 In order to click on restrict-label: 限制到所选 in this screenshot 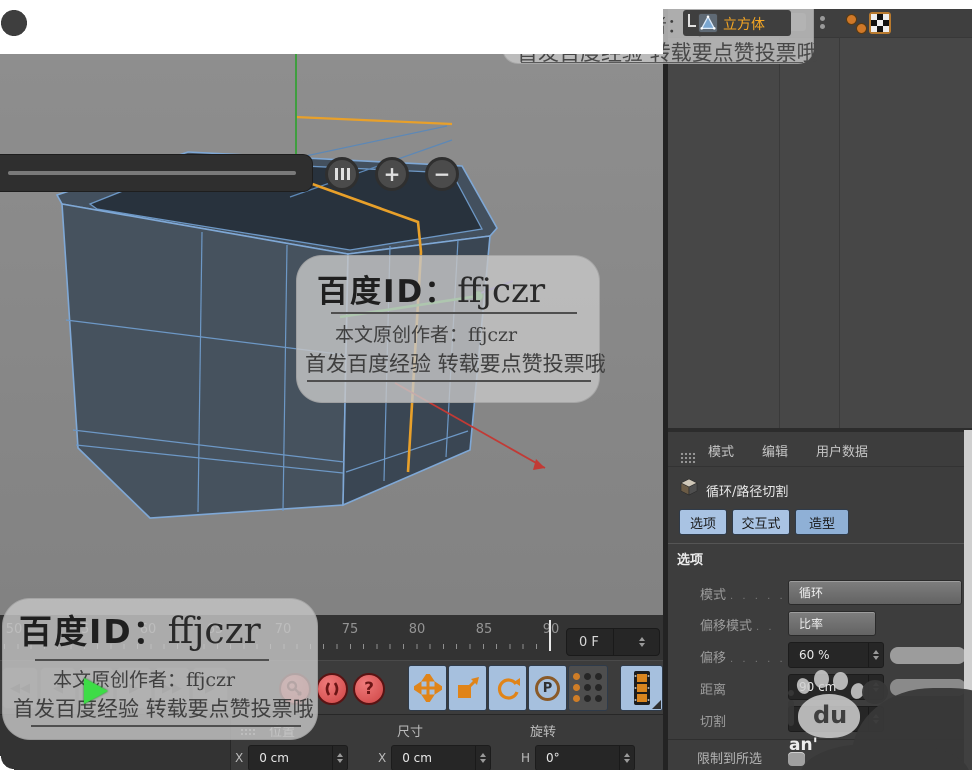, I will do `click(730, 759)`.